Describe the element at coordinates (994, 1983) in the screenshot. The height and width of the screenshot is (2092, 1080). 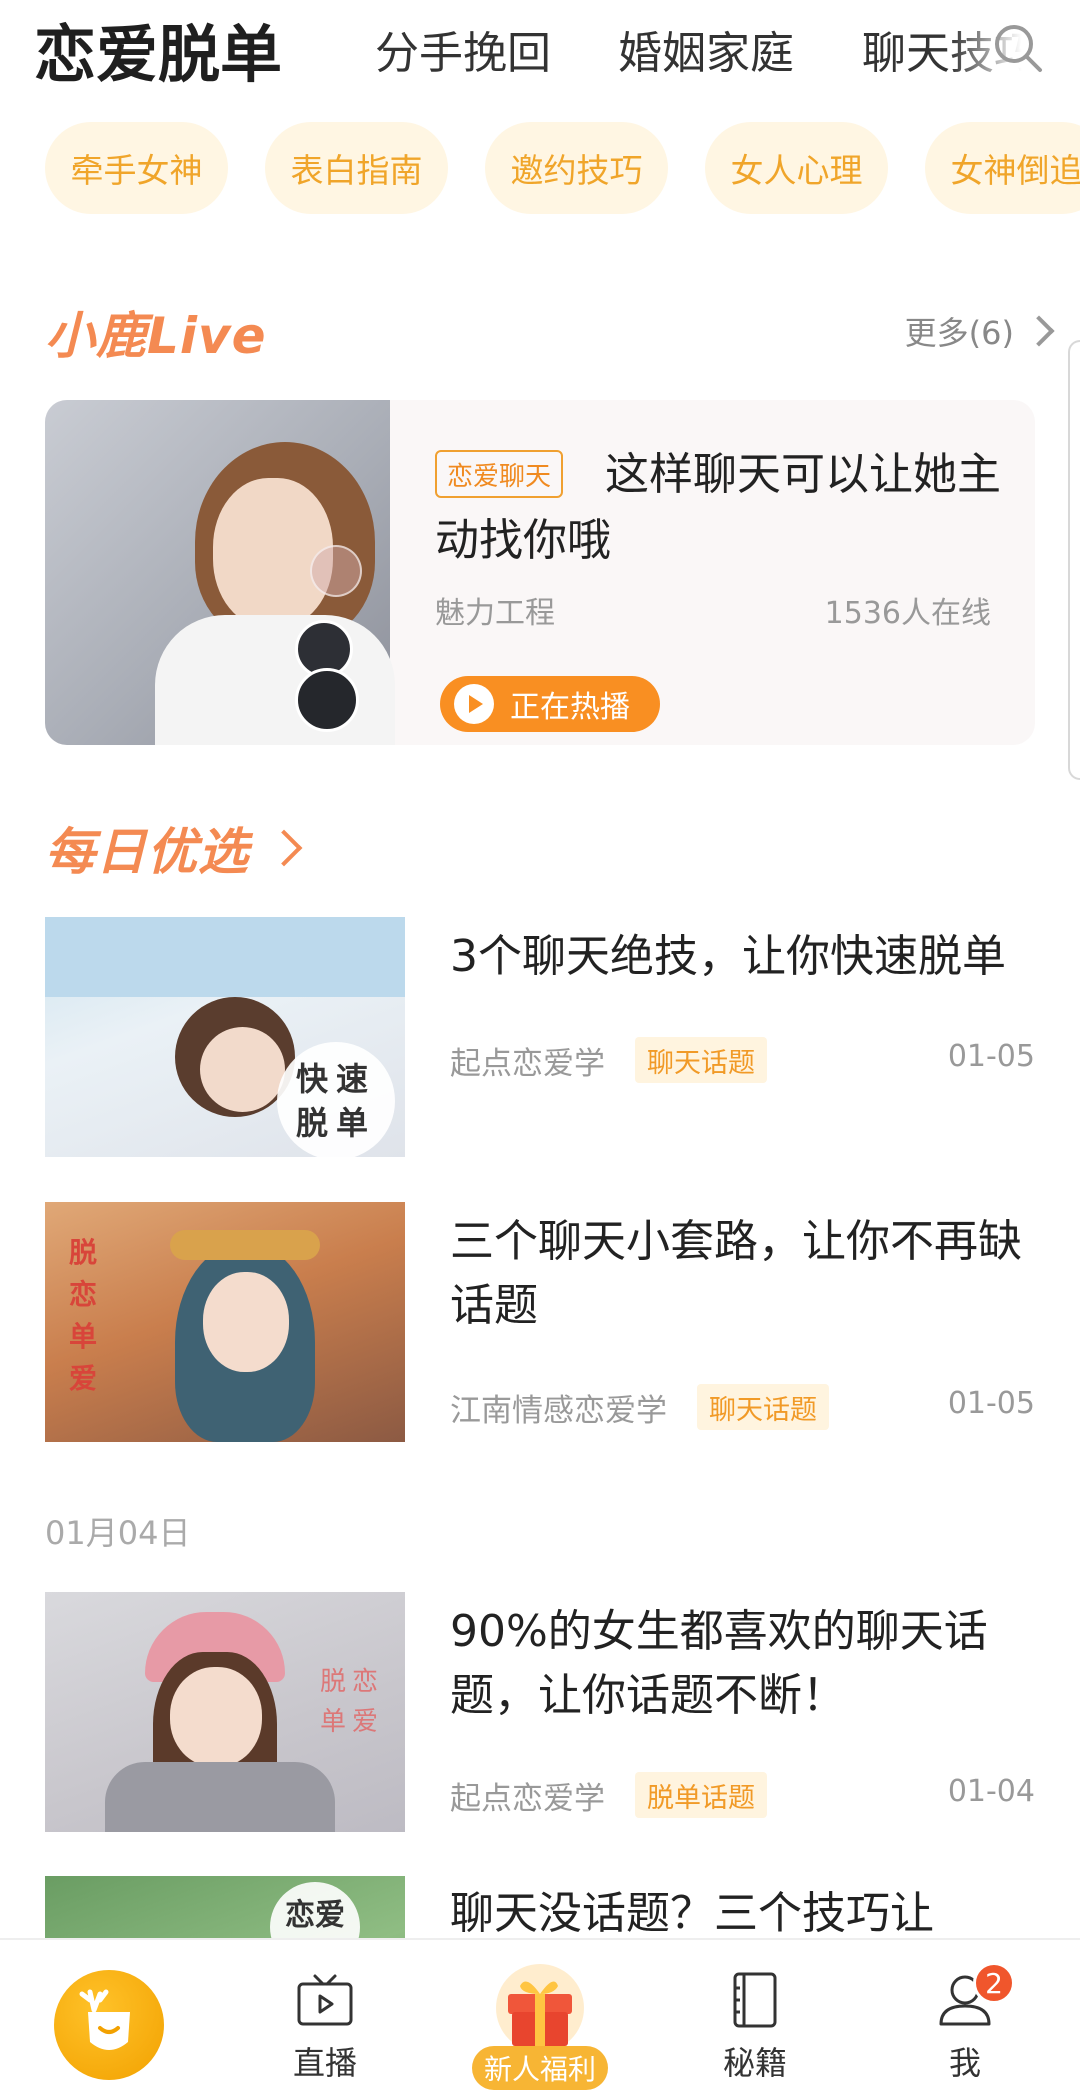
I see `notification-count-badge: 2` at that location.